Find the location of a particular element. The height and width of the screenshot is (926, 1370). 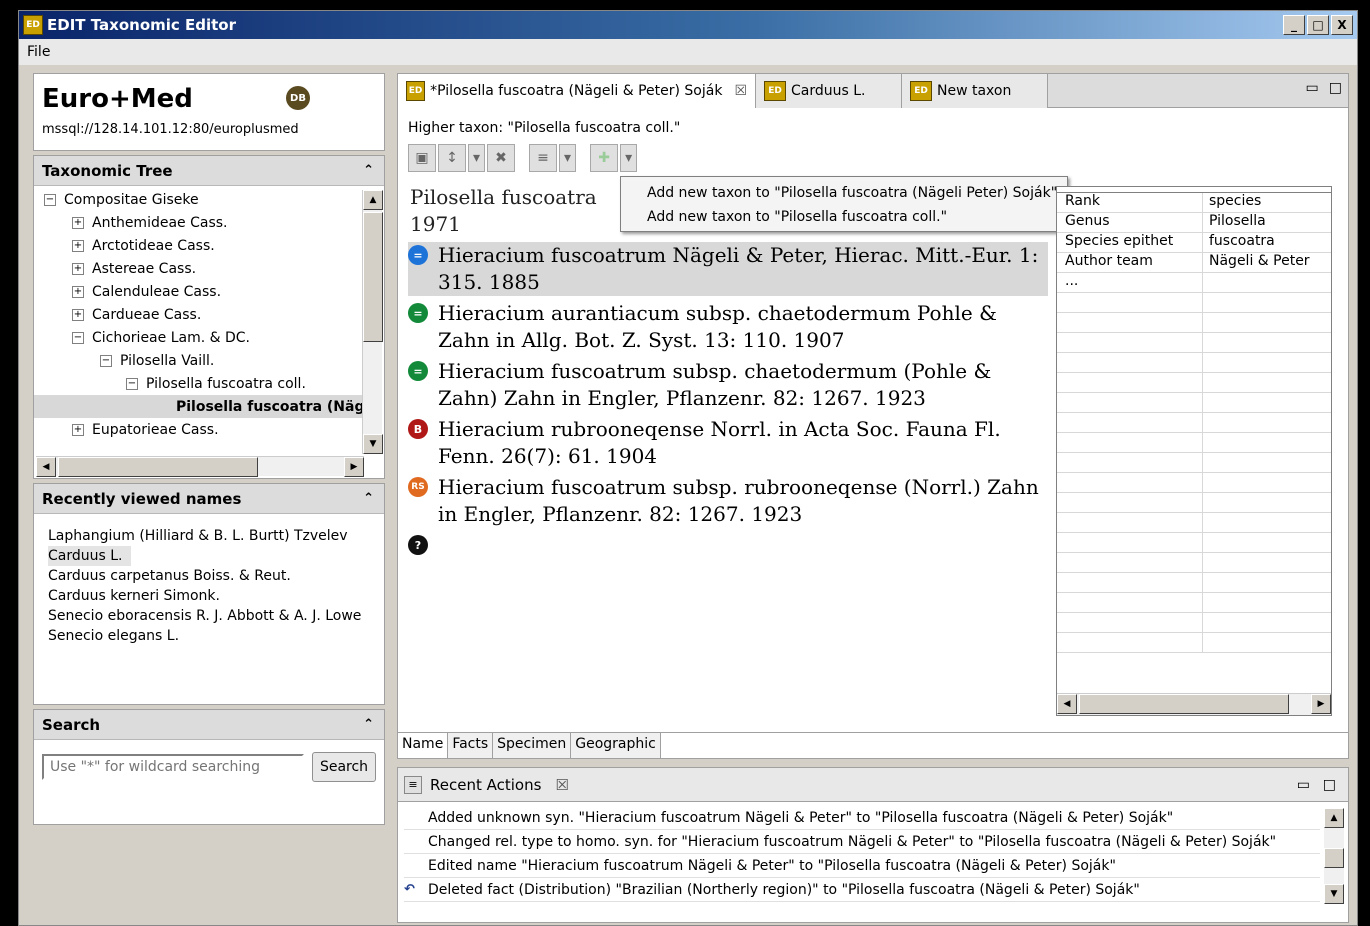

tab-name: Name is located at coordinates (423, 745).